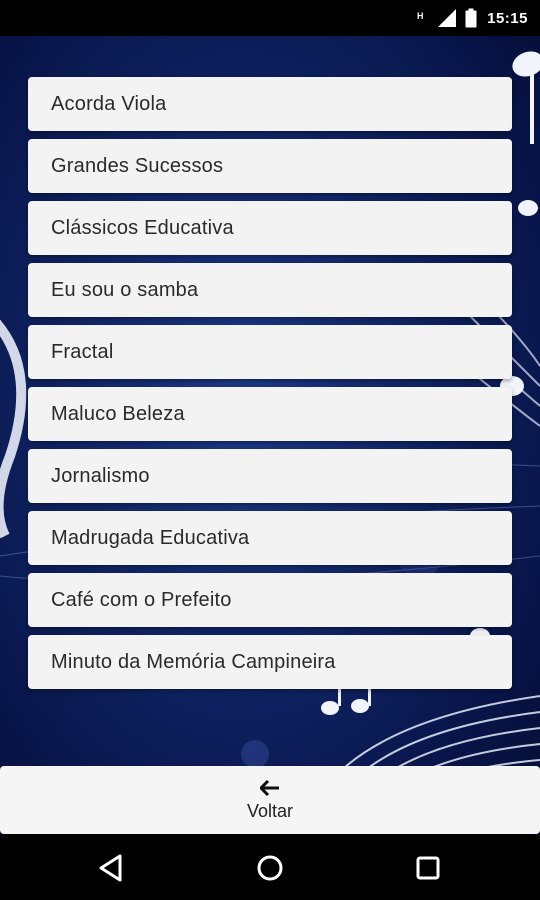 The height and width of the screenshot is (900, 540). What do you see at coordinates (270, 290) in the screenshot?
I see `list-item-eu-sou-o-samba: Eu sou o samba` at bounding box center [270, 290].